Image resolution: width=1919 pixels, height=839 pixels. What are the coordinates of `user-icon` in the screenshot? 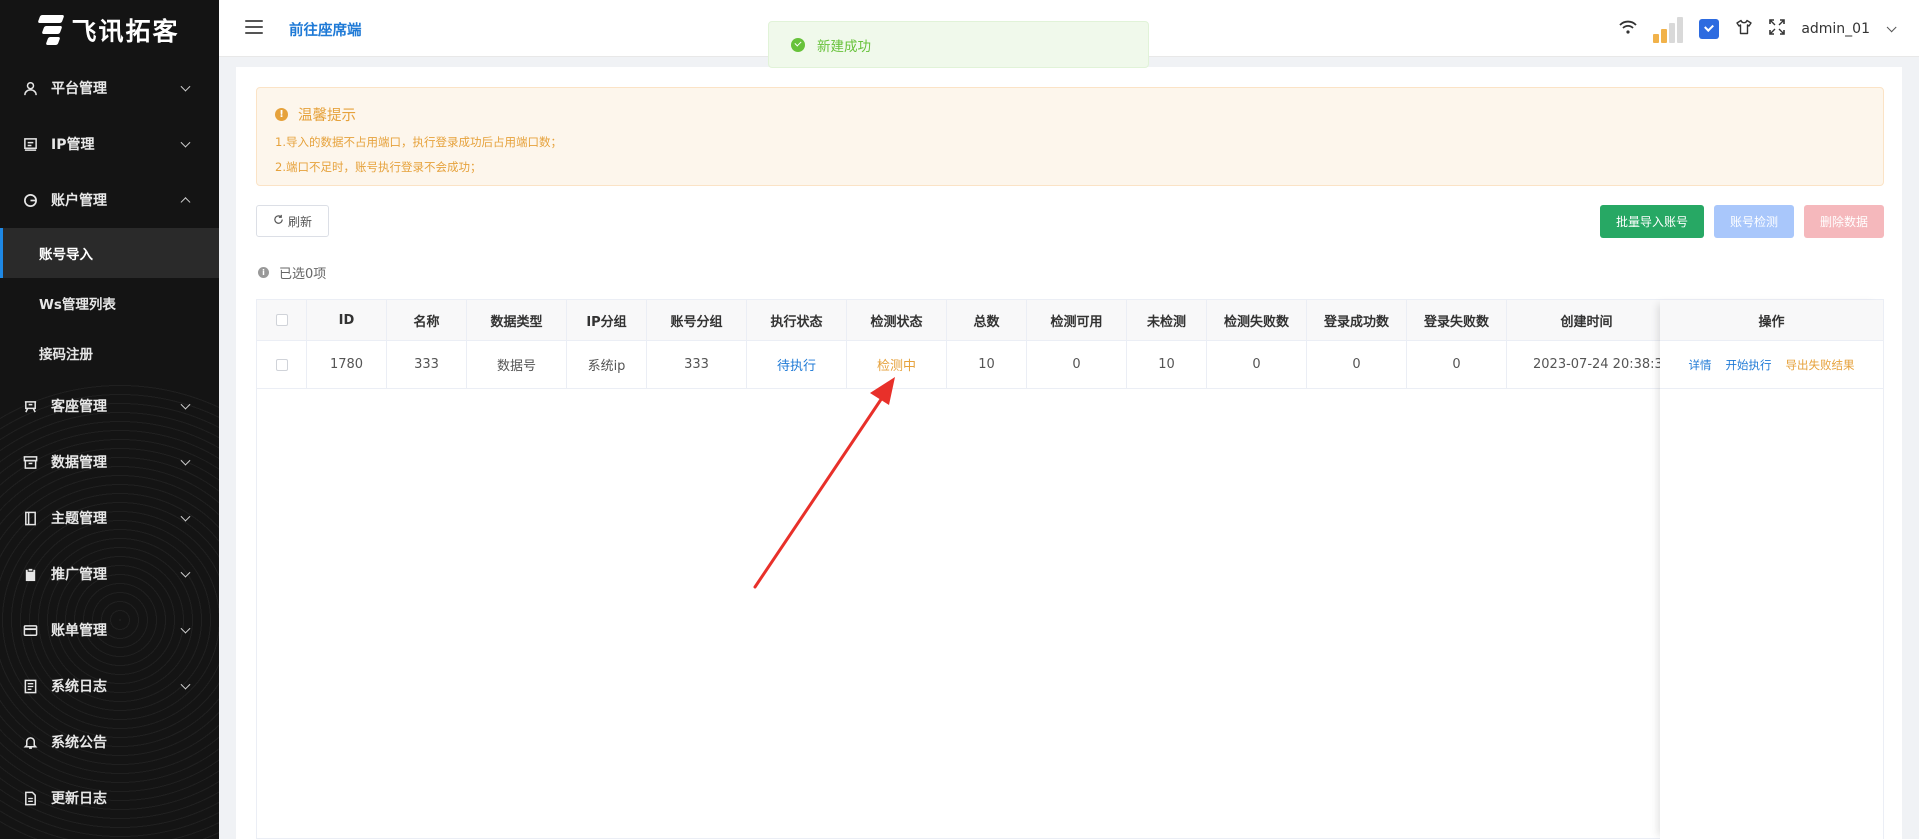 It's located at (30, 88).